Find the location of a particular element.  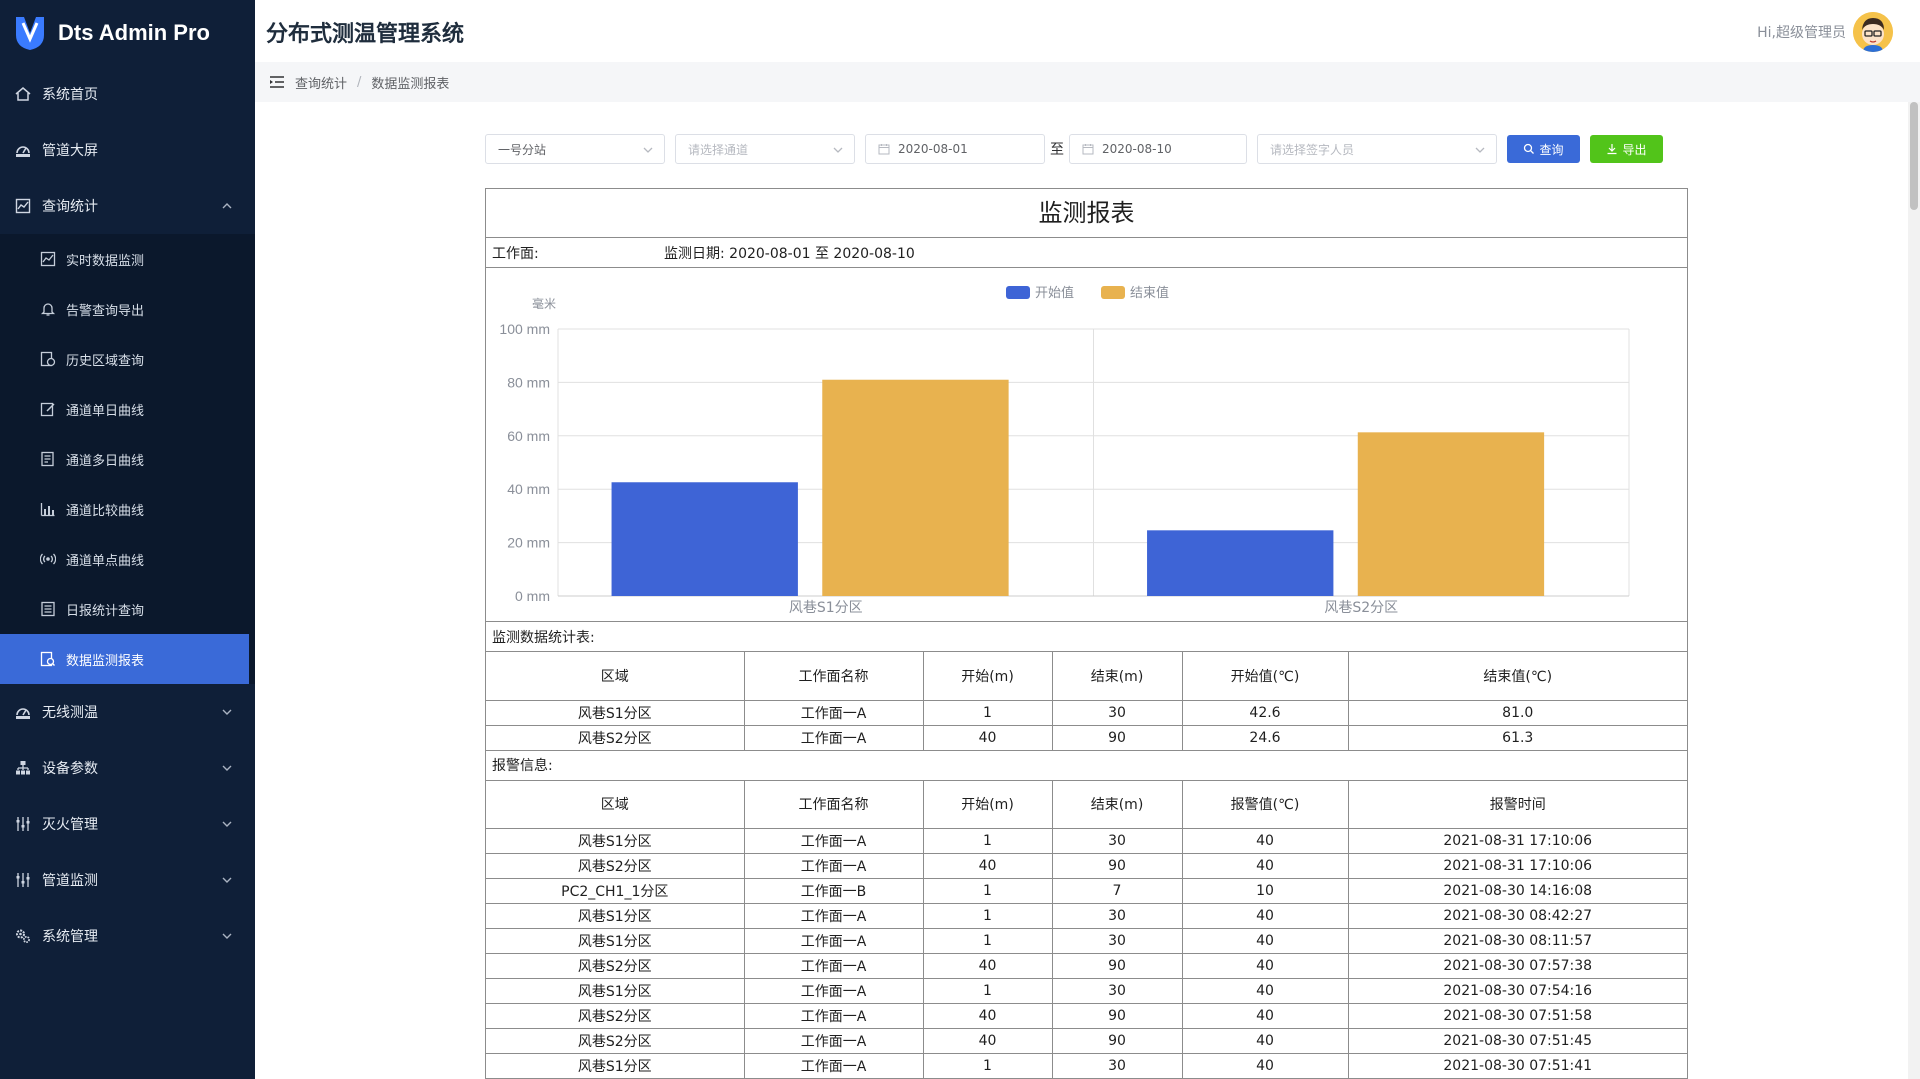

sidebar-item-data-monitor-report: 数据监测报表 is located at coordinates (124, 659).